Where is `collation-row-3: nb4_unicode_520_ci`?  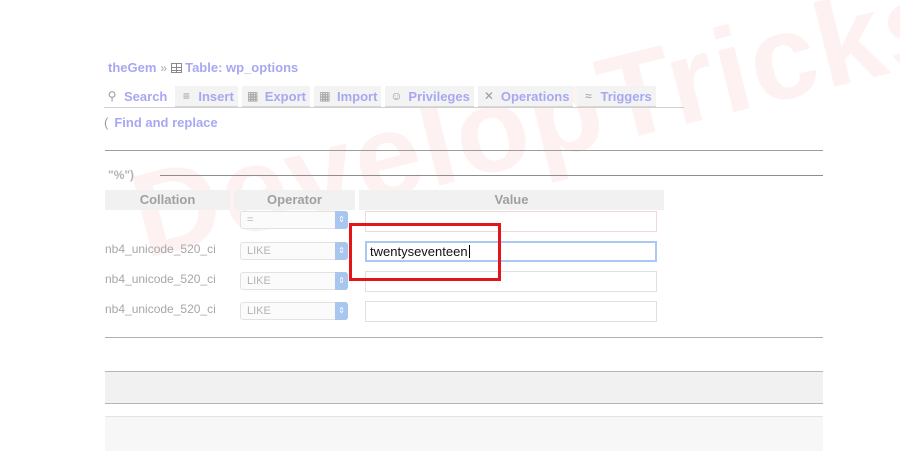 collation-row-3: nb4_unicode_520_ci is located at coordinates (160, 279).